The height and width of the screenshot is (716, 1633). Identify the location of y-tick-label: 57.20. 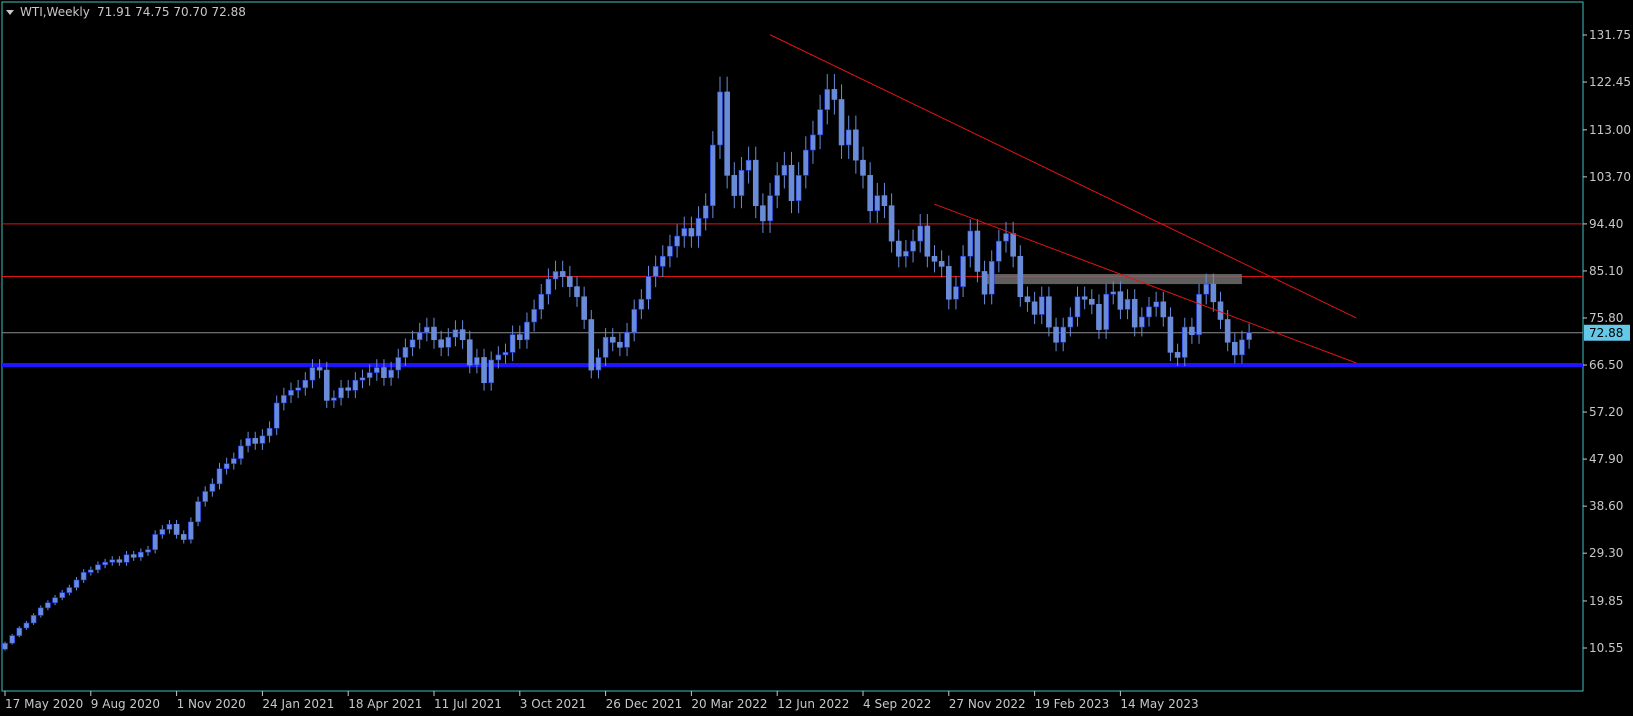
(1606, 412).